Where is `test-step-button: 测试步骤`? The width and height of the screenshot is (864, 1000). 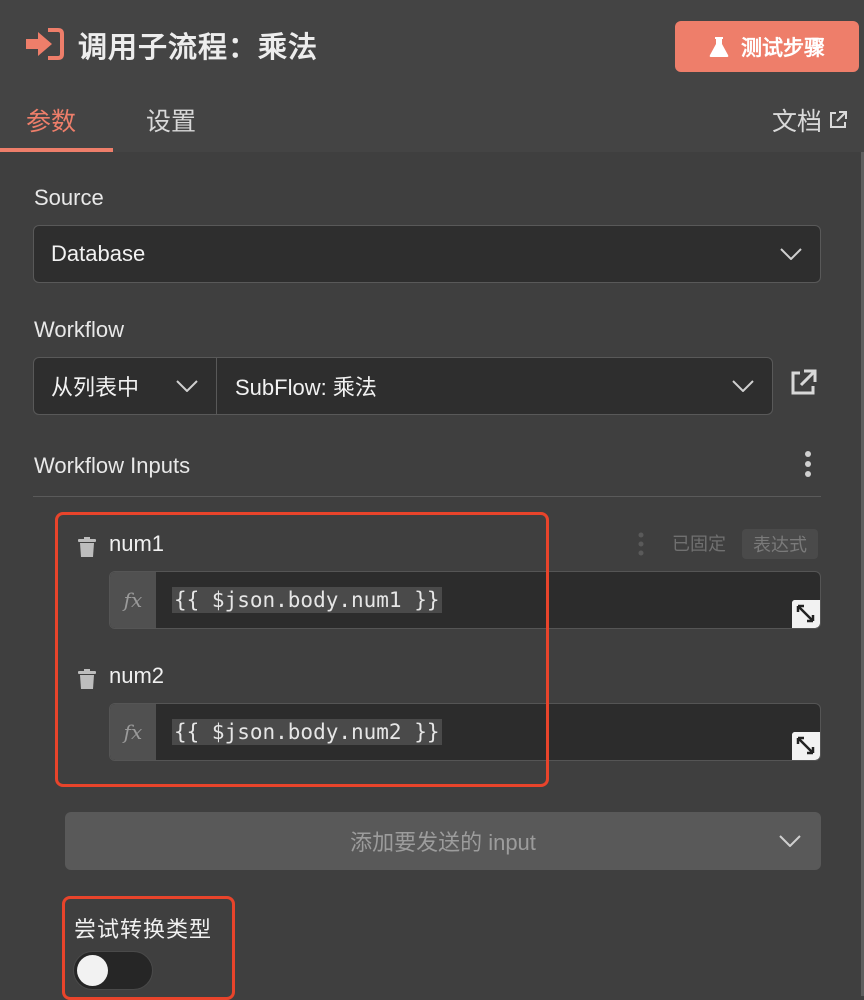
test-step-button: 测试步骤 is located at coordinates (767, 46).